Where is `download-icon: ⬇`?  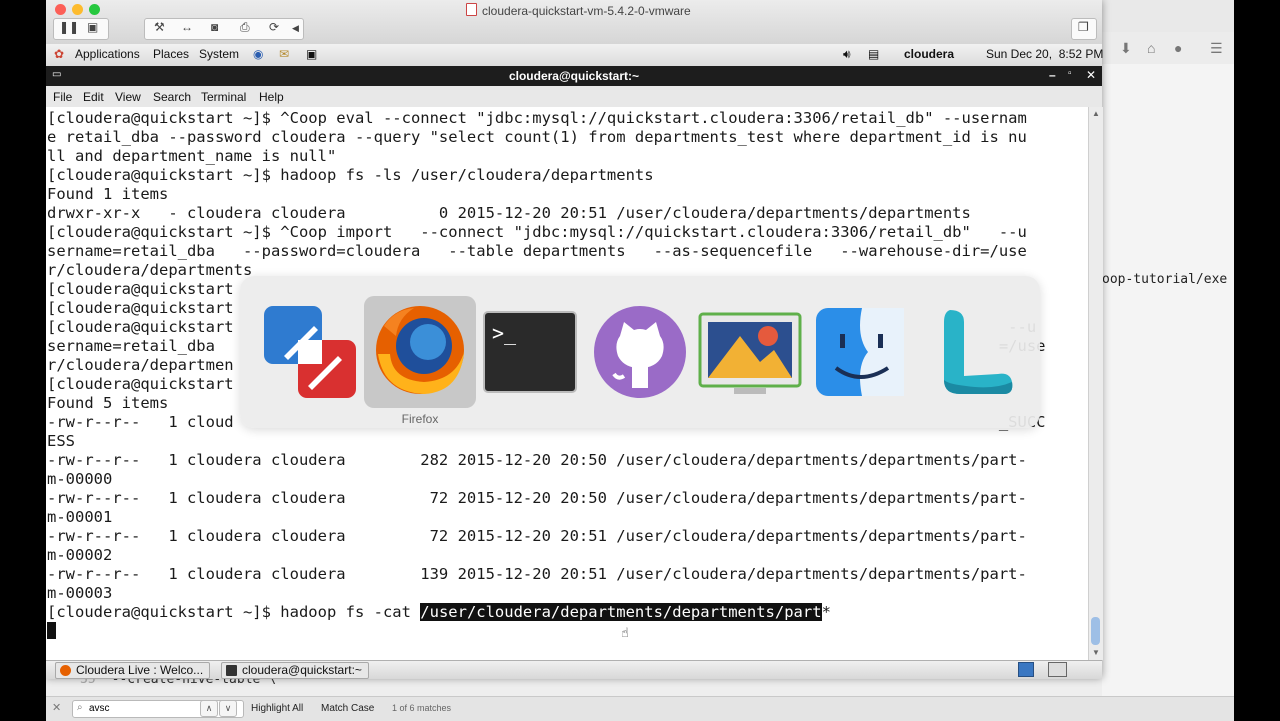 download-icon: ⬇ is located at coordinates (1126, 48).